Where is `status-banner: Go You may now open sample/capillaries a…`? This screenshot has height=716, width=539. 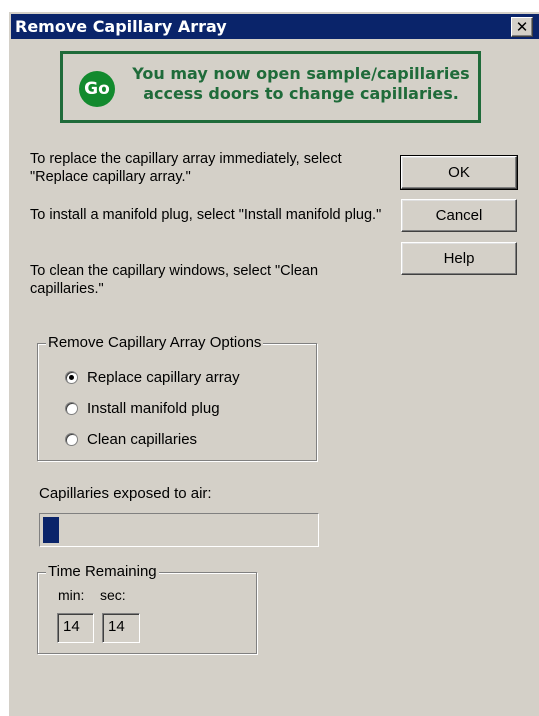 status-banner: Go You may now open sample/capillaries a… is located at coordinates (270, 87).